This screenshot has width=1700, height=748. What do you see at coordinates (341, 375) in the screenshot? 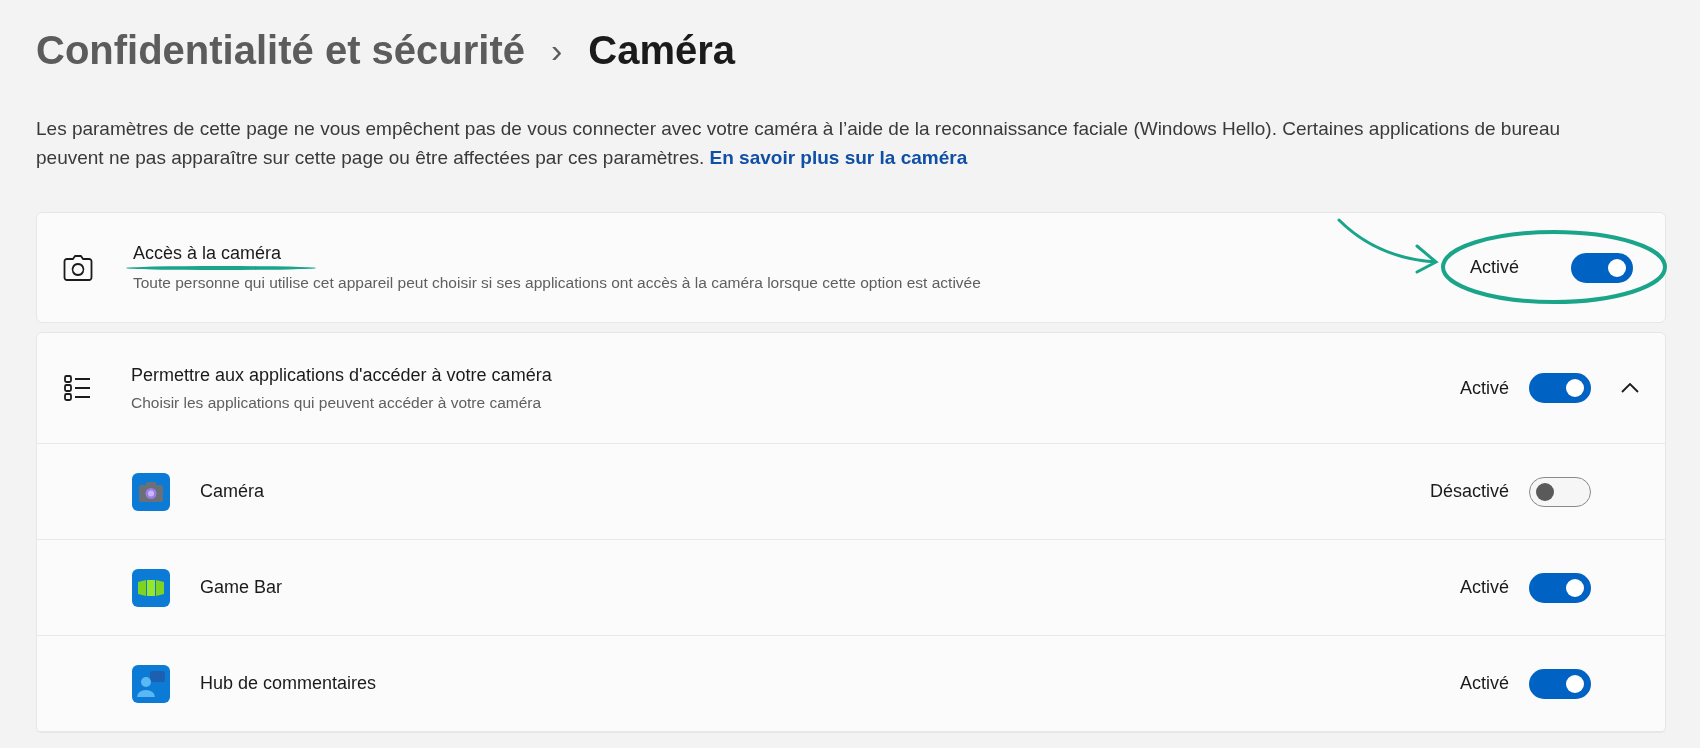
I see `setting-title: Permettre aux applications d'accéder à votre caméra` at bounding box center [341, 375].